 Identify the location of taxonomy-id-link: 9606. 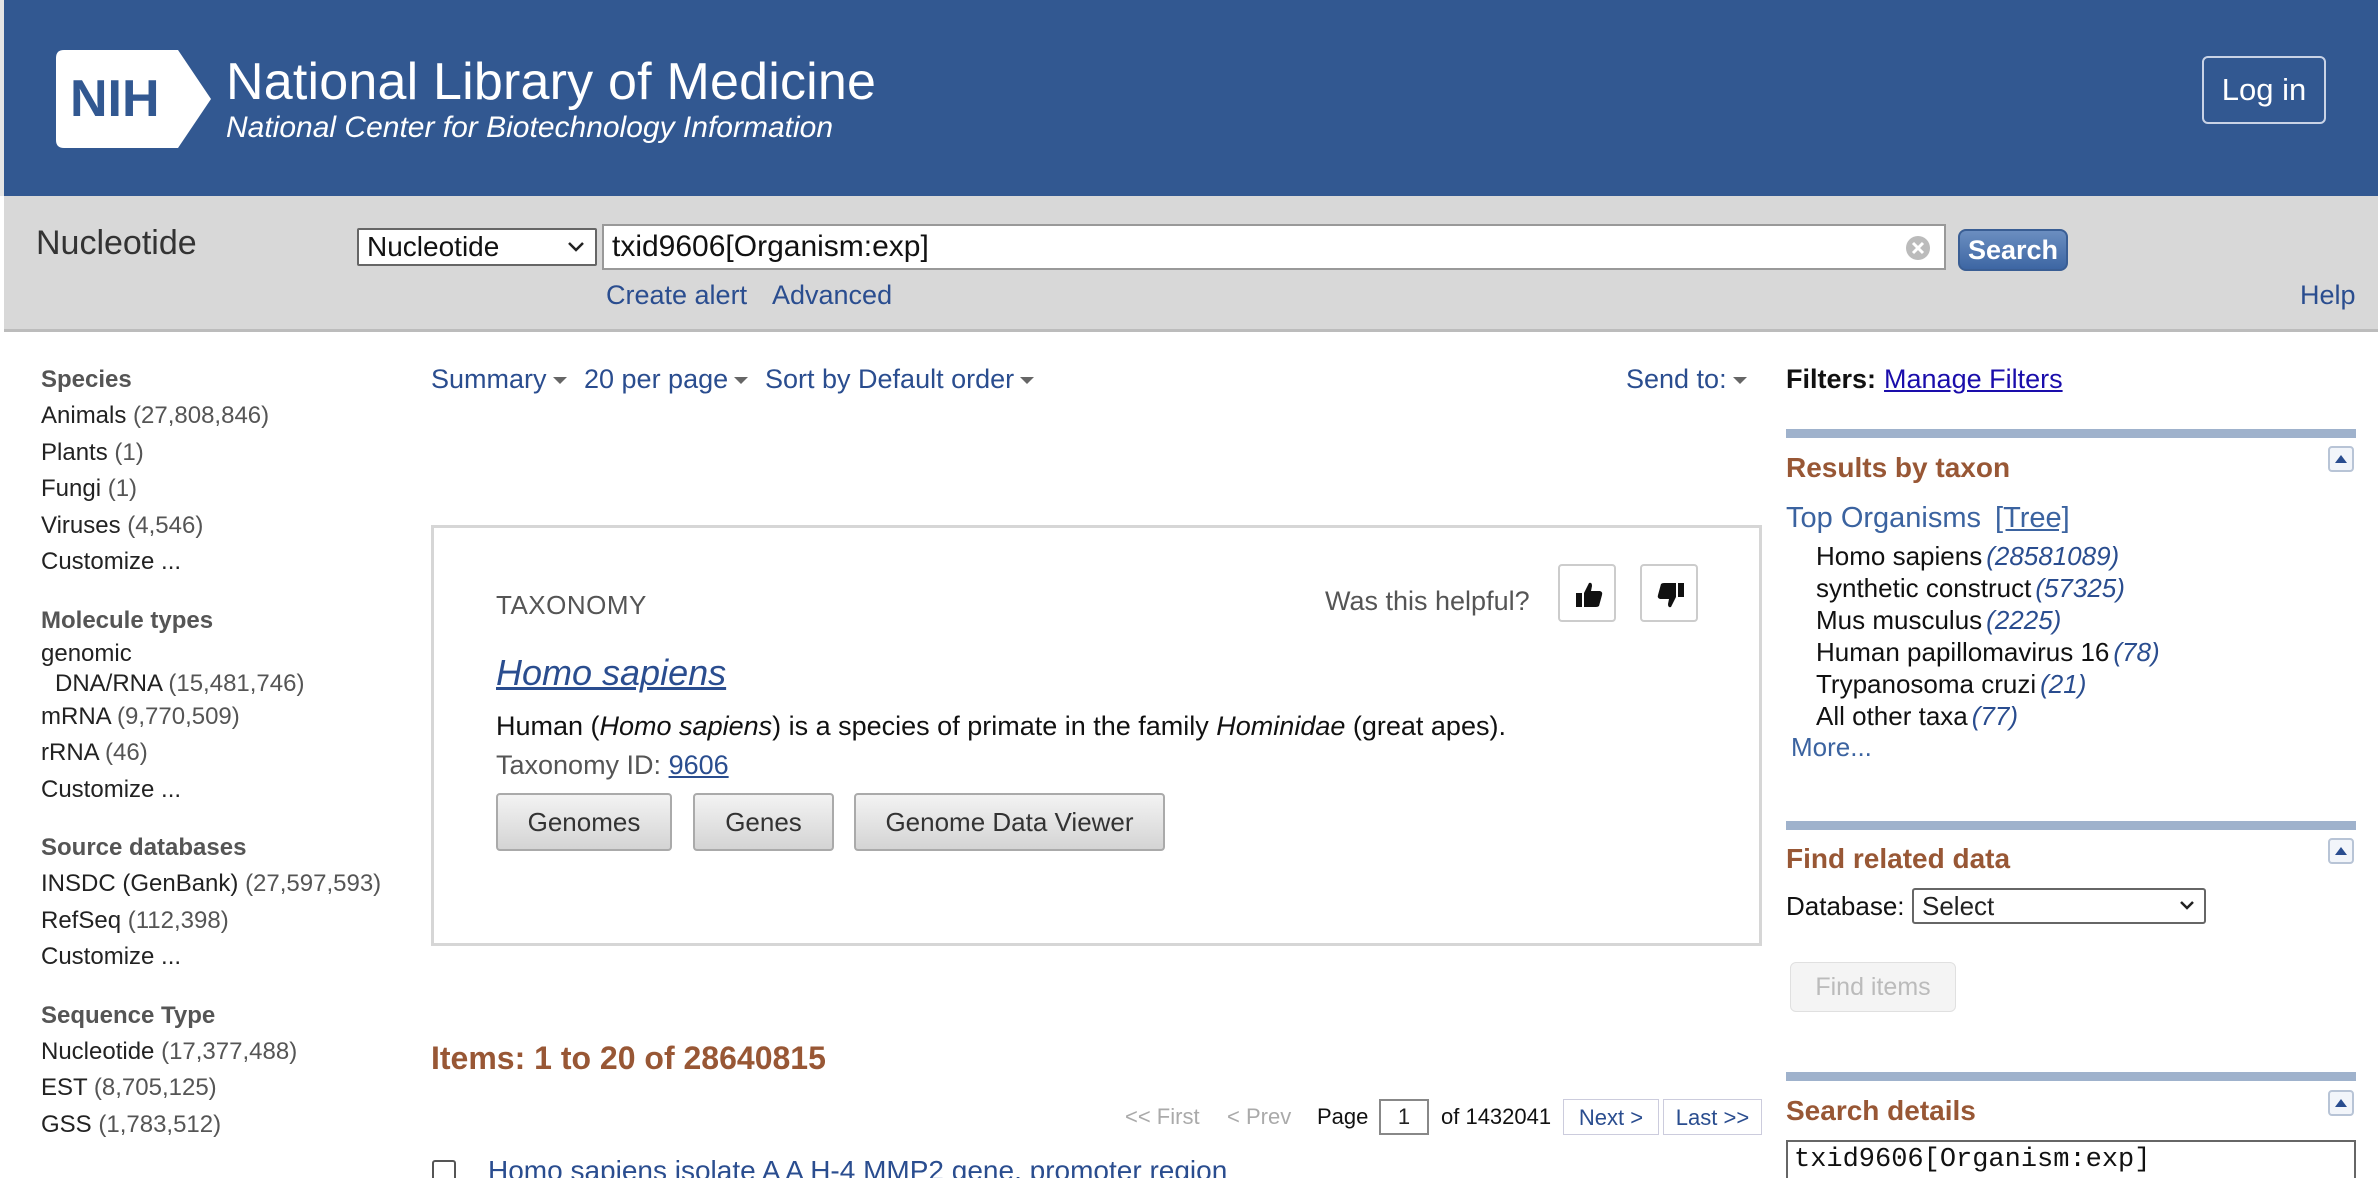
(699, 765).